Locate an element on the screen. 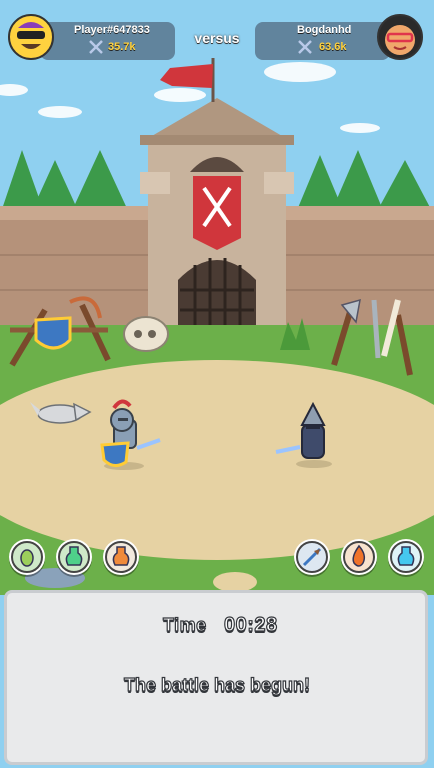  time-value: 00:28 is located at coordinates (250, 624).